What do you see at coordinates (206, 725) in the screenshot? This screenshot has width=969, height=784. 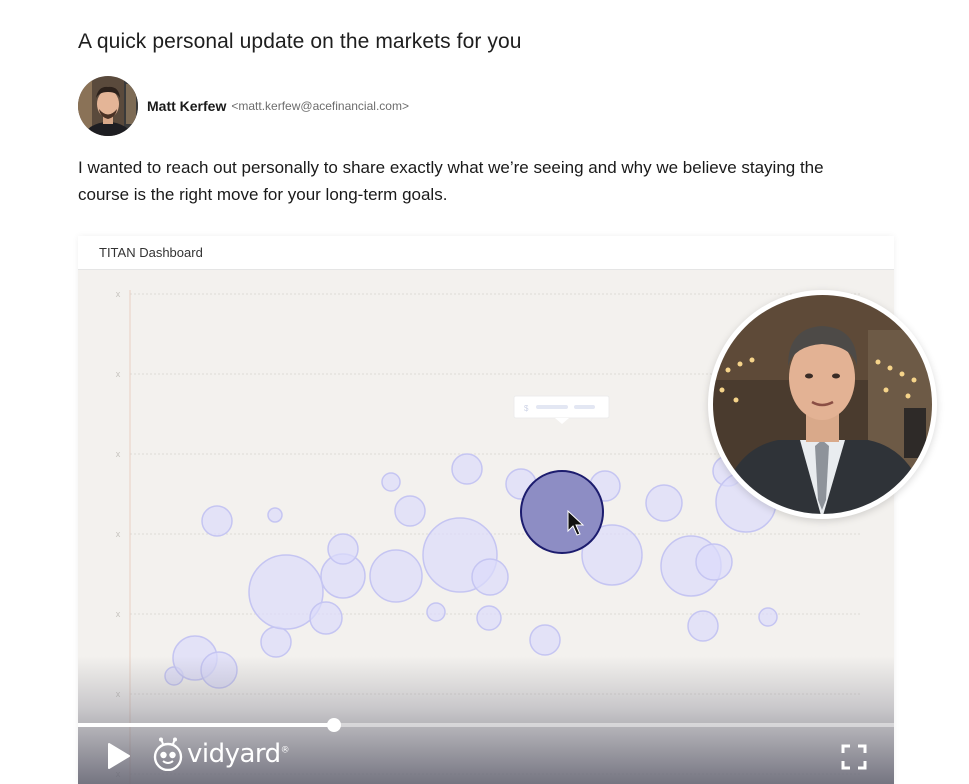 I see `progress-fill` at bounding box center [206, 725].